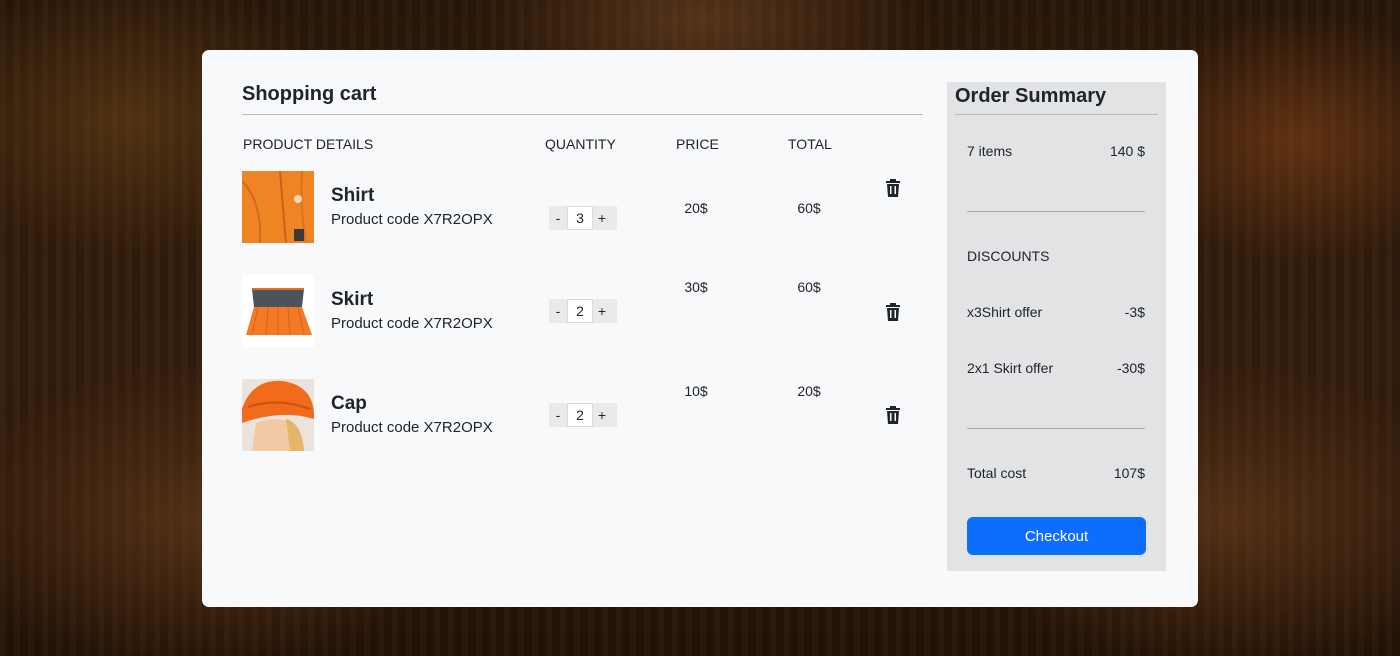 This screenshot has height=656, width=1400. I want to click on cap-image, so click(278, 415).